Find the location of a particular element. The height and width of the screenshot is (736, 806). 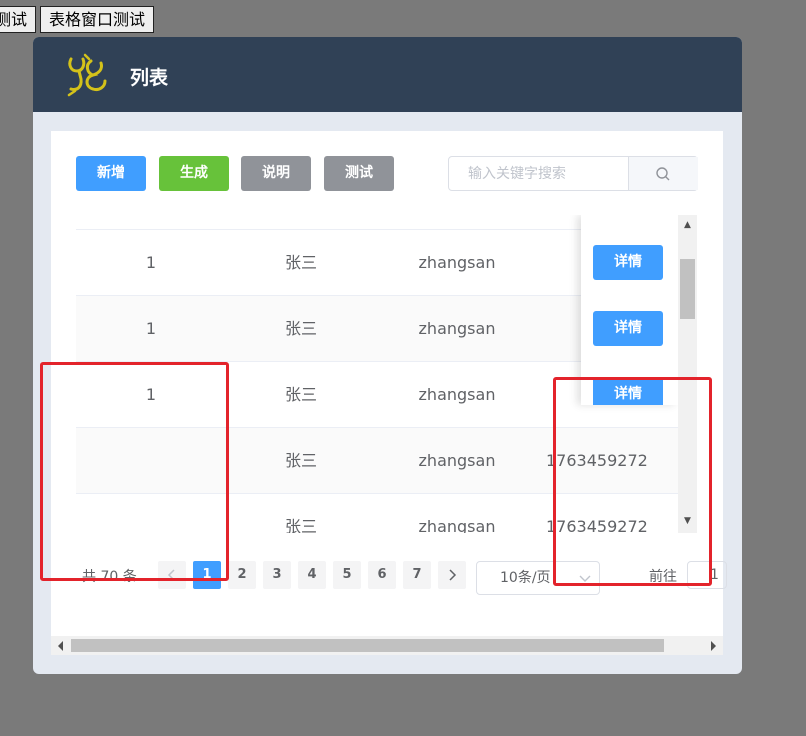

search-box is located at coordinates (573, 173).